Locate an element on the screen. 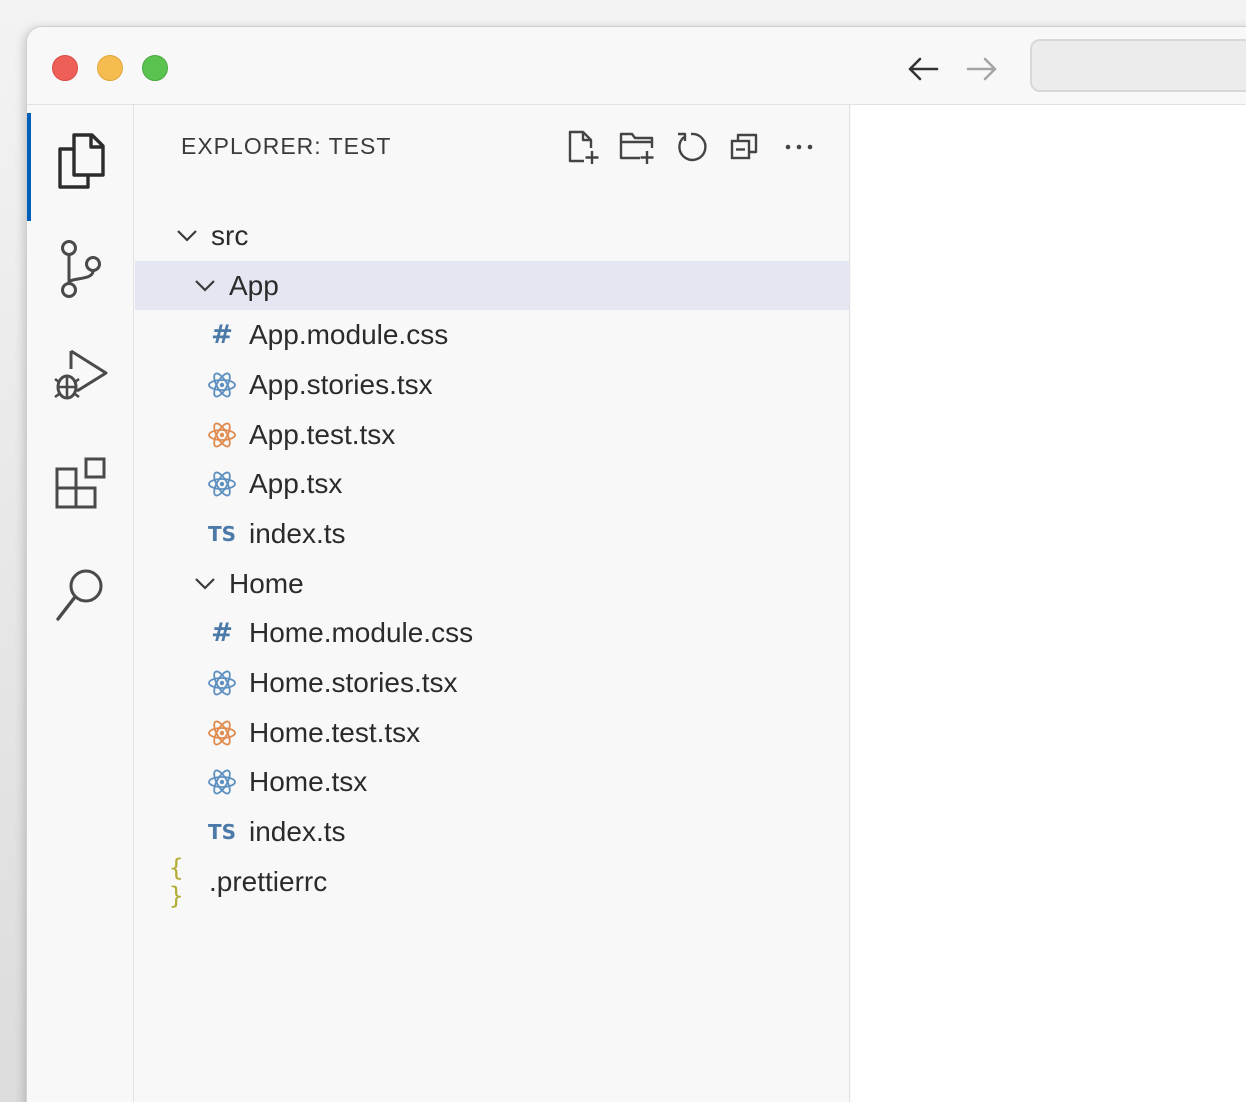 The image size is (1246, 1102). file-home-module-css: # Home.module.css is located at coordinates (492, 634).